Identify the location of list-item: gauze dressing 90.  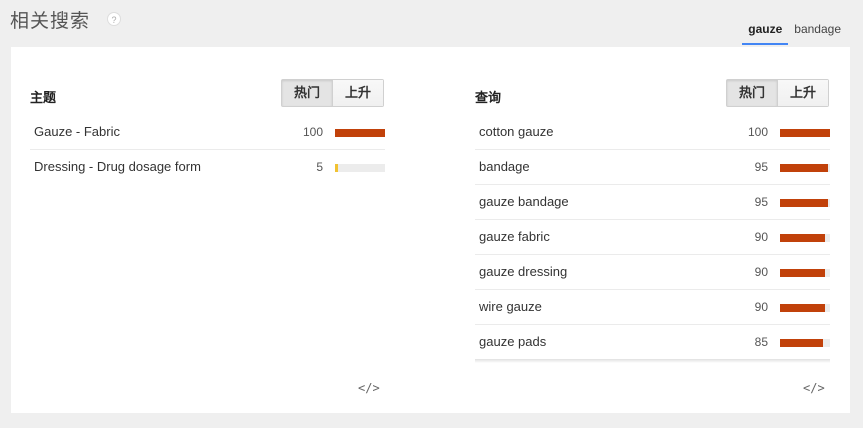
(652, 272).